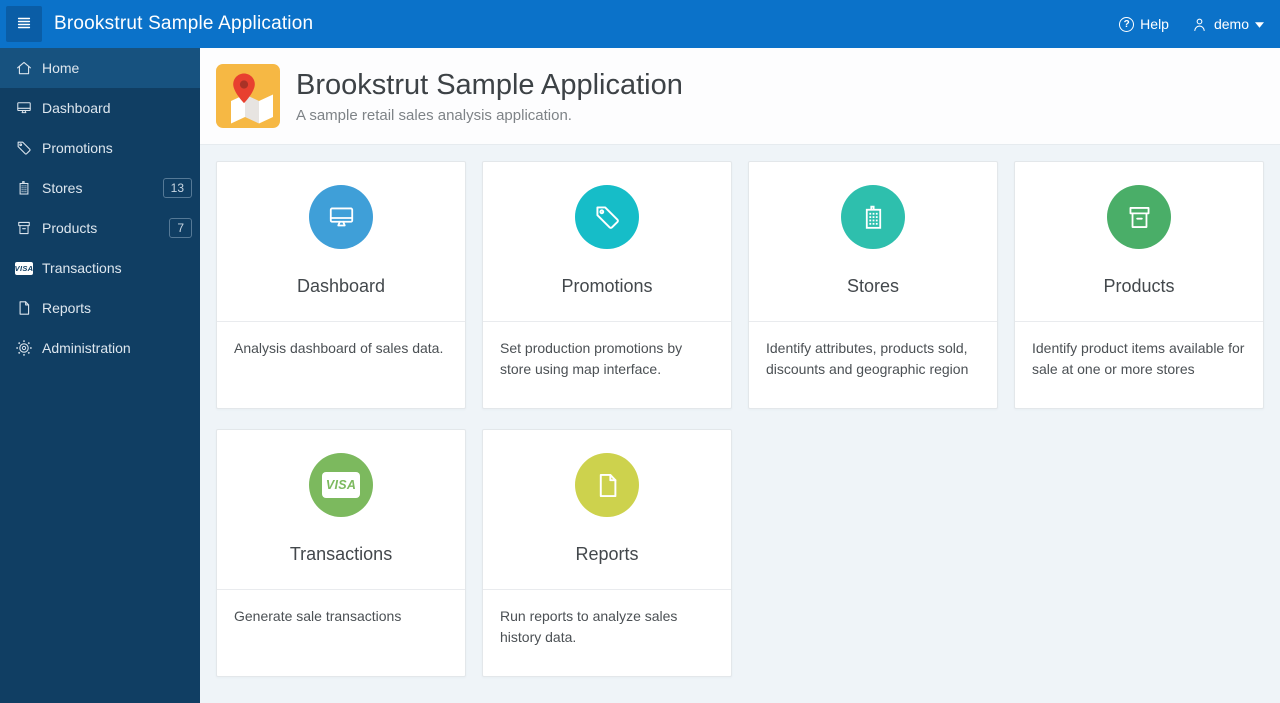 This screenshot has height=703, width=1280. I want to click on count-badge: 7, so click(180, 228).